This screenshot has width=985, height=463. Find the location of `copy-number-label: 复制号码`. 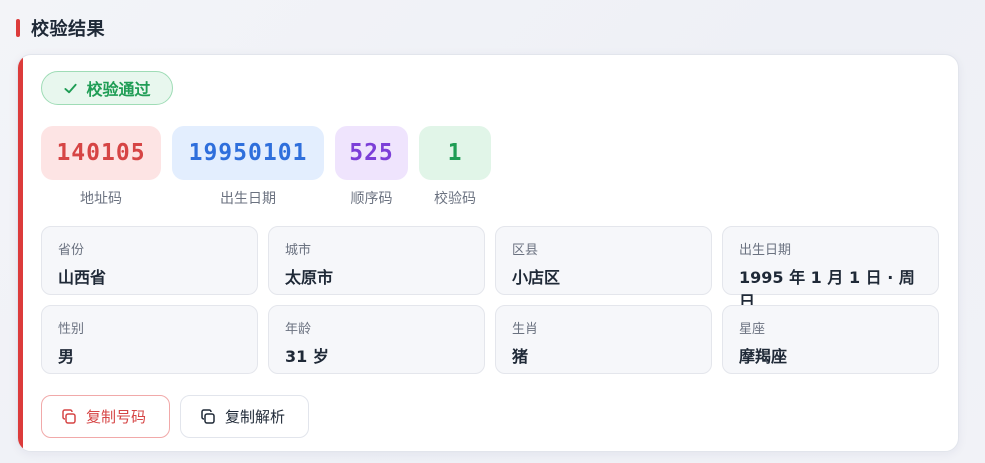

copy-number-label: 复制号码 is located at coordinates (116, 417).